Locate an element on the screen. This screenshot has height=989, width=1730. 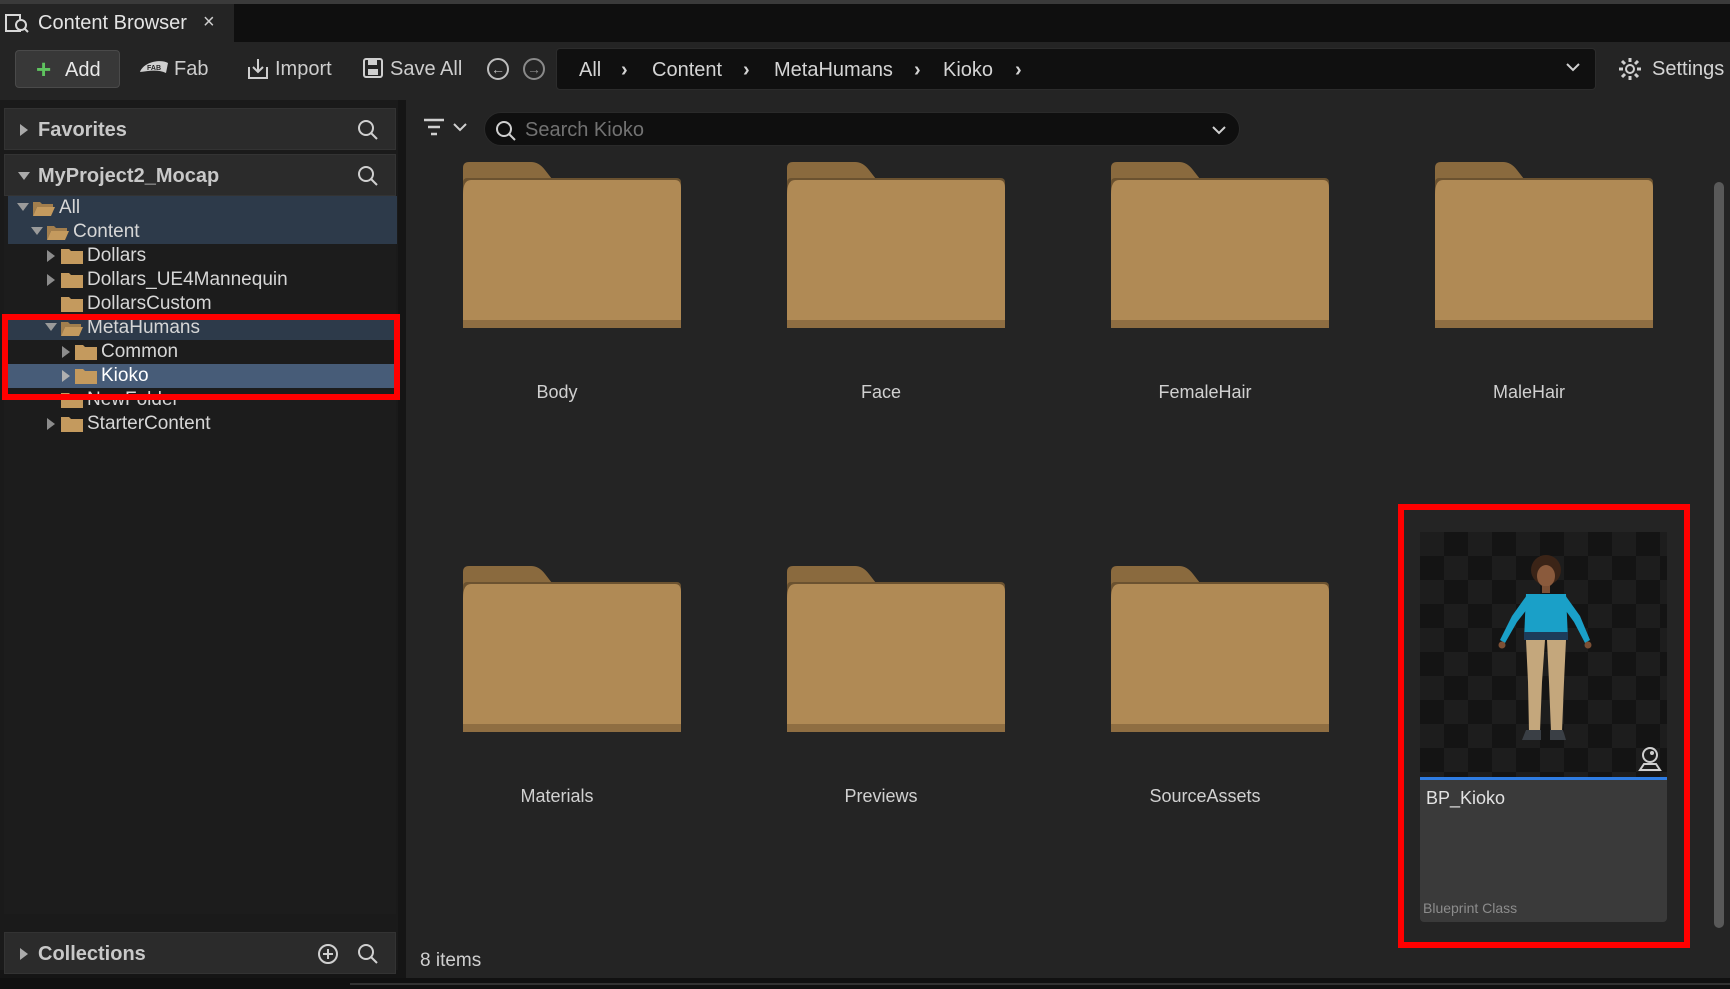
plus-icon: + is located at coordinates (44, 69).